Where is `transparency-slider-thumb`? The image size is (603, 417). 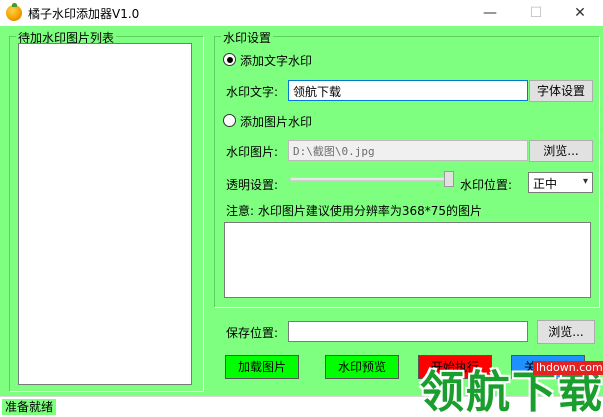
transparency-slider-thumb is located at coordinates (449, 179).